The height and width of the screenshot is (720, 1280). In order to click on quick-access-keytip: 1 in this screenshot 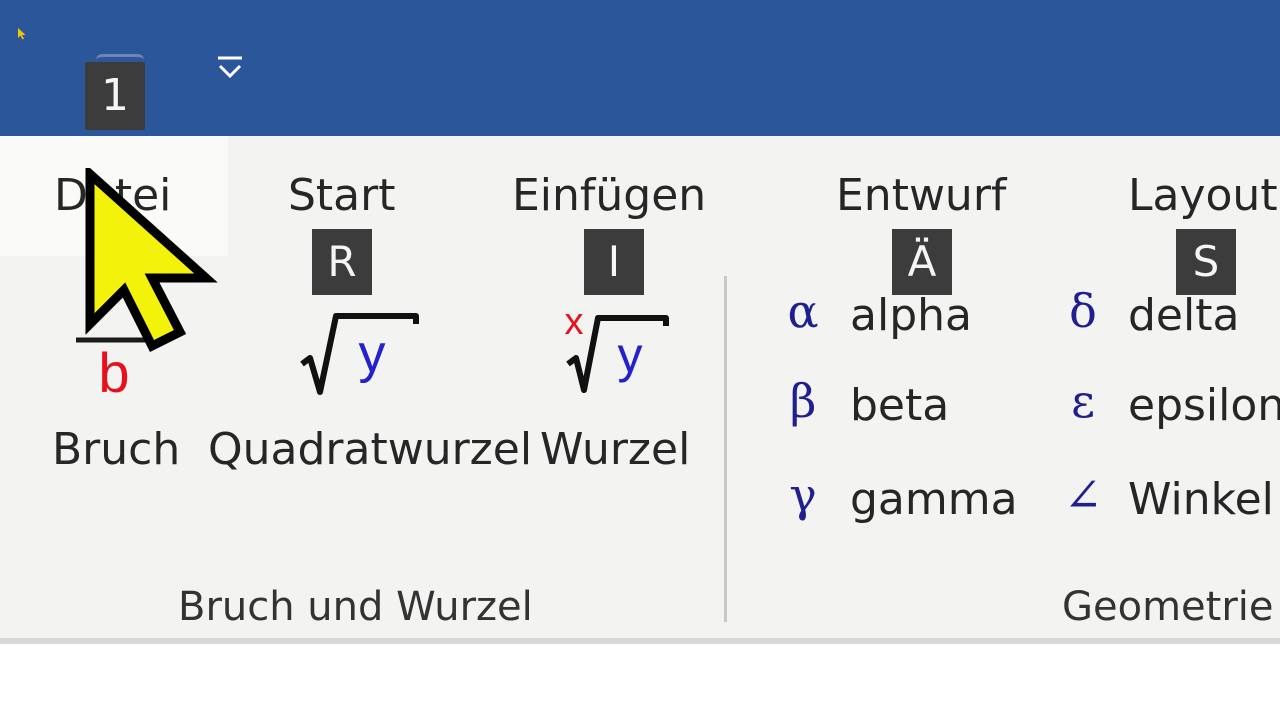, I will do `click(115, 96)`.